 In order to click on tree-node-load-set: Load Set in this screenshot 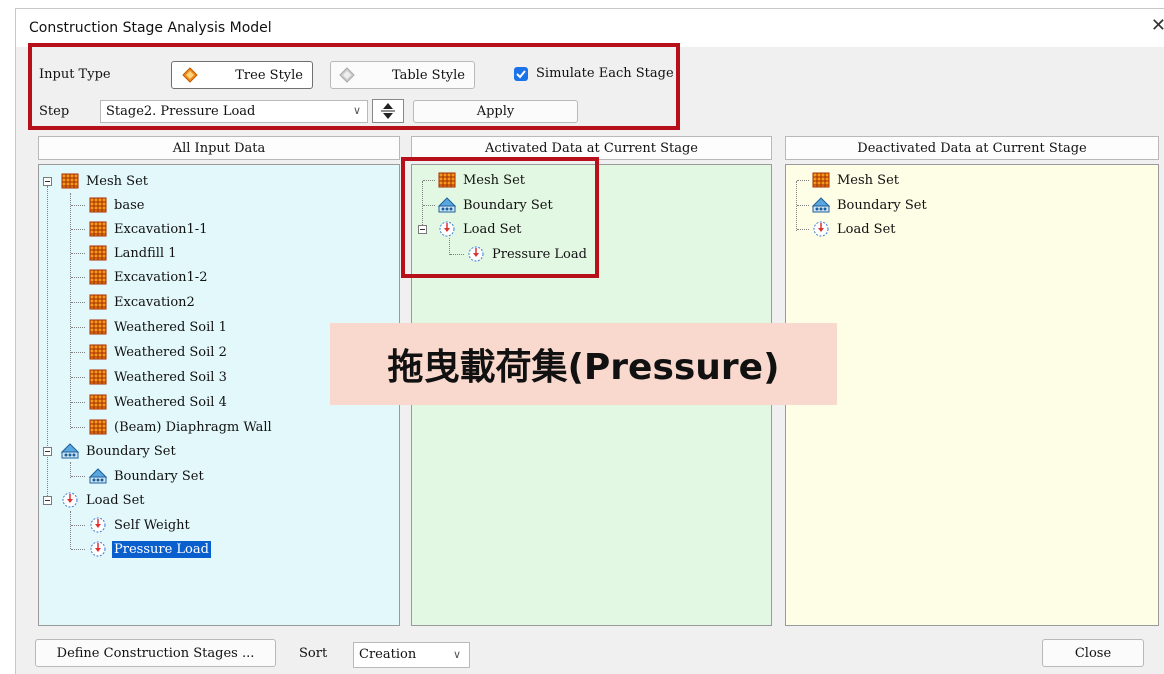, I will do `click(103, 500)`.